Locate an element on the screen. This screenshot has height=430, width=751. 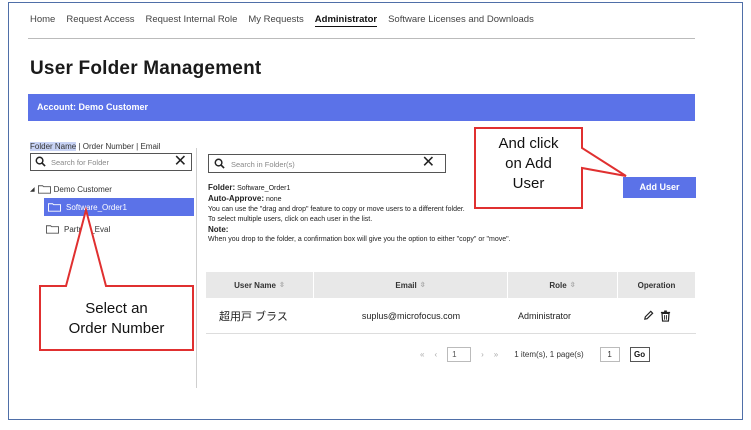
column-header-email: Email ⇳ is located at coordinates (411, 285).